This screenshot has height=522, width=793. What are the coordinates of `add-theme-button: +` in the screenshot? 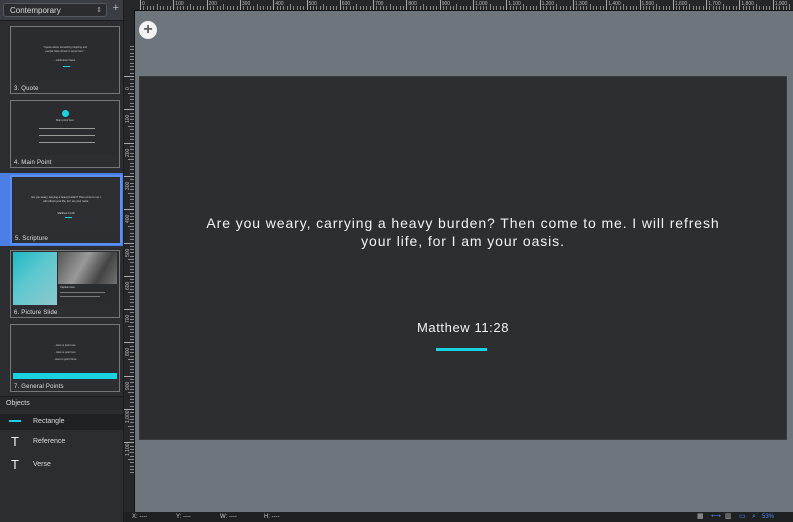 It's located at (116, 8).